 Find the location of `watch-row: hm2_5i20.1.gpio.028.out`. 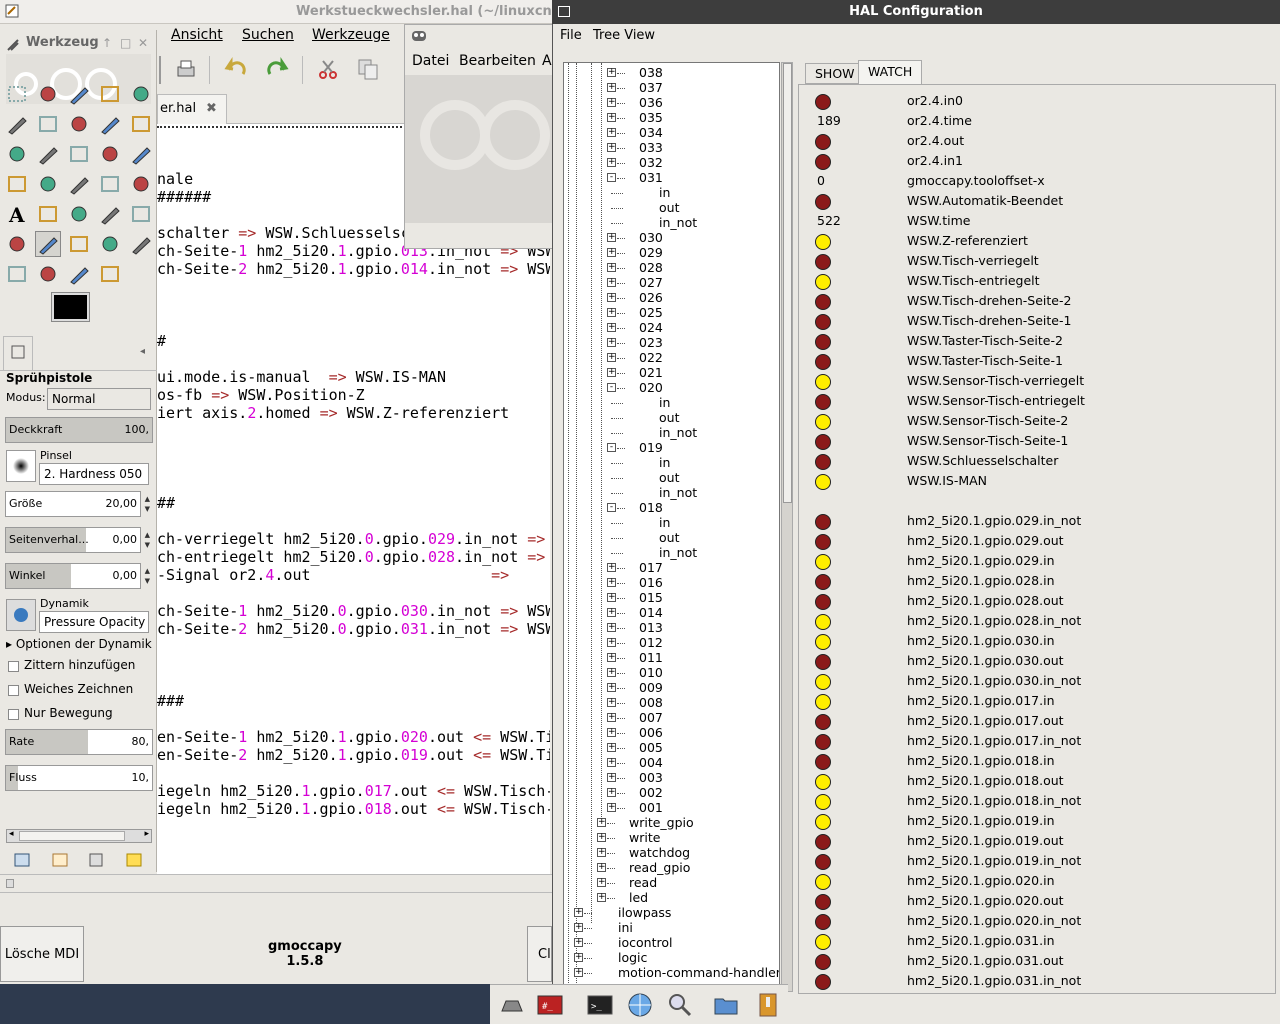

watch-row: hm2_5i20.1.gpio.028.out is located at coordinates (1034, 601).